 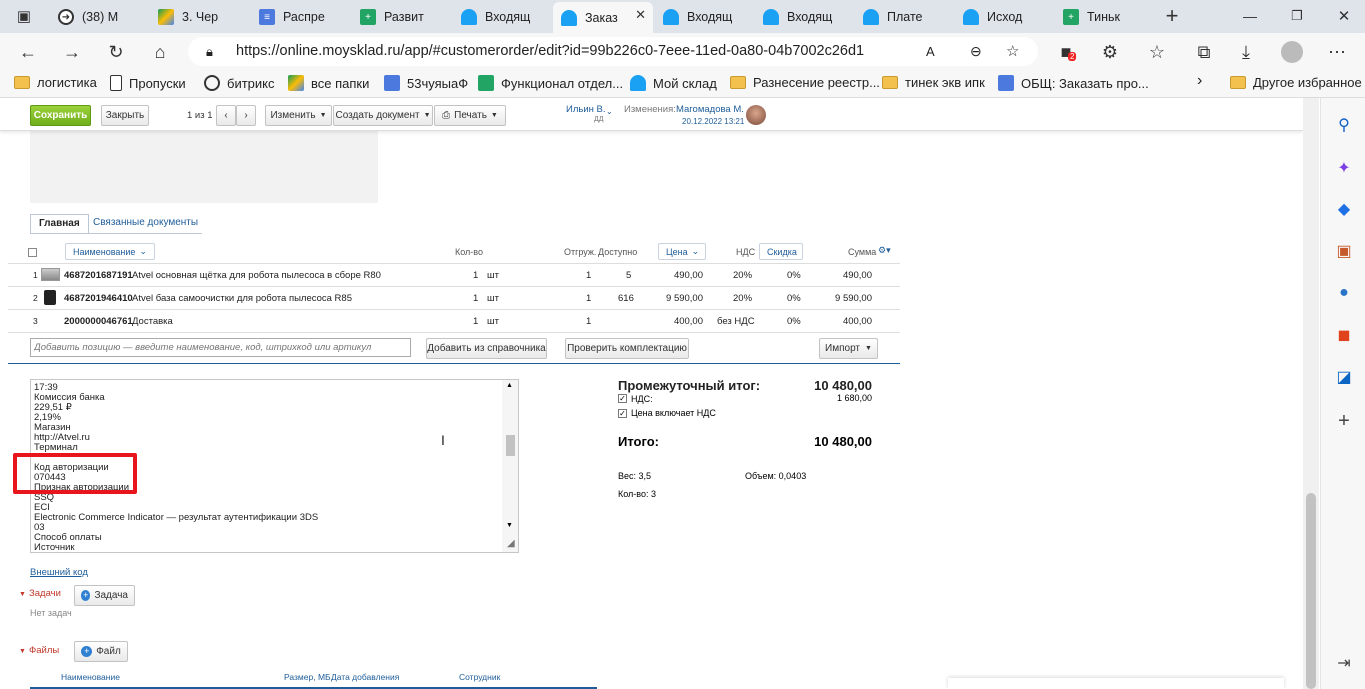 I want to click on favorite-item: 53чуяыаФ, so click(x=426, y=83).